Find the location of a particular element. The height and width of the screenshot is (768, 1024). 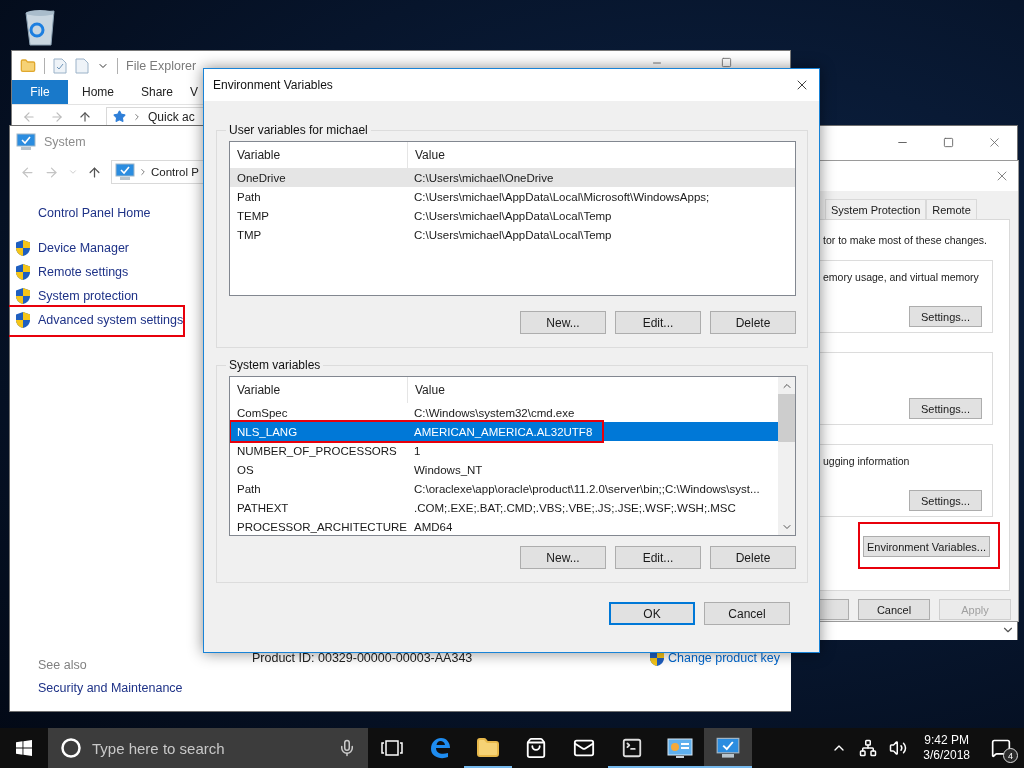

list-row: NUMBER_OF_PROCESSORS 1 is located at coordinates (504, 450).